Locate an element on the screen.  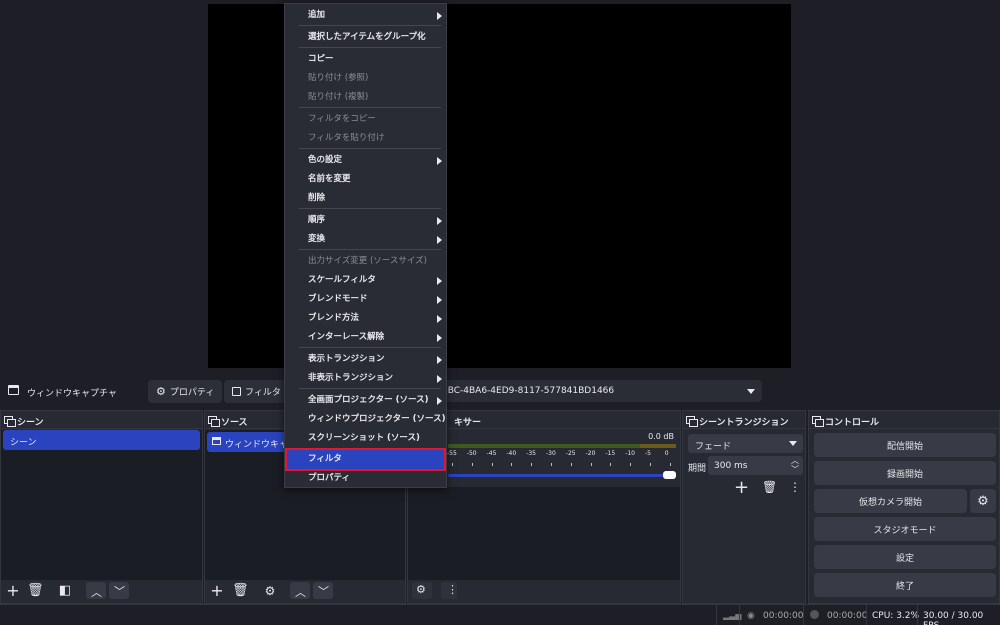
stream-icon: ◉ is located at coordinates (751, 616).